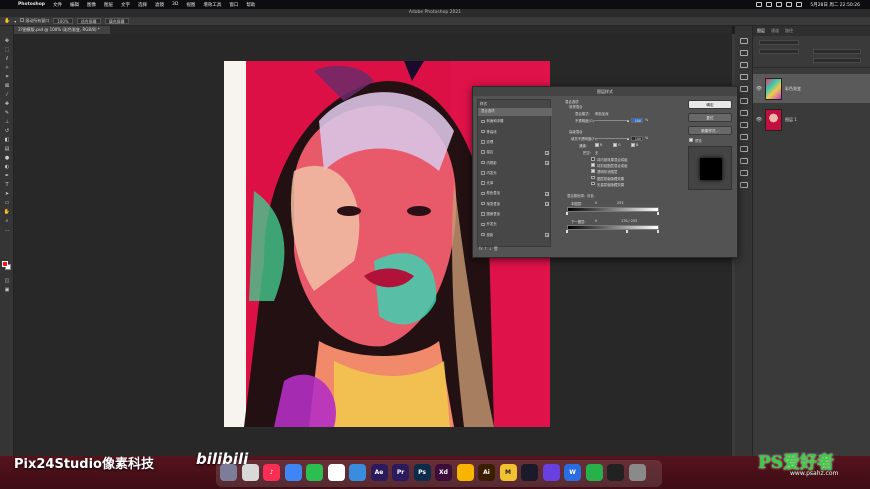 This screenshot has width=870, height=489. I want to click on fill-opacity-input: 100, so click(637, 138).